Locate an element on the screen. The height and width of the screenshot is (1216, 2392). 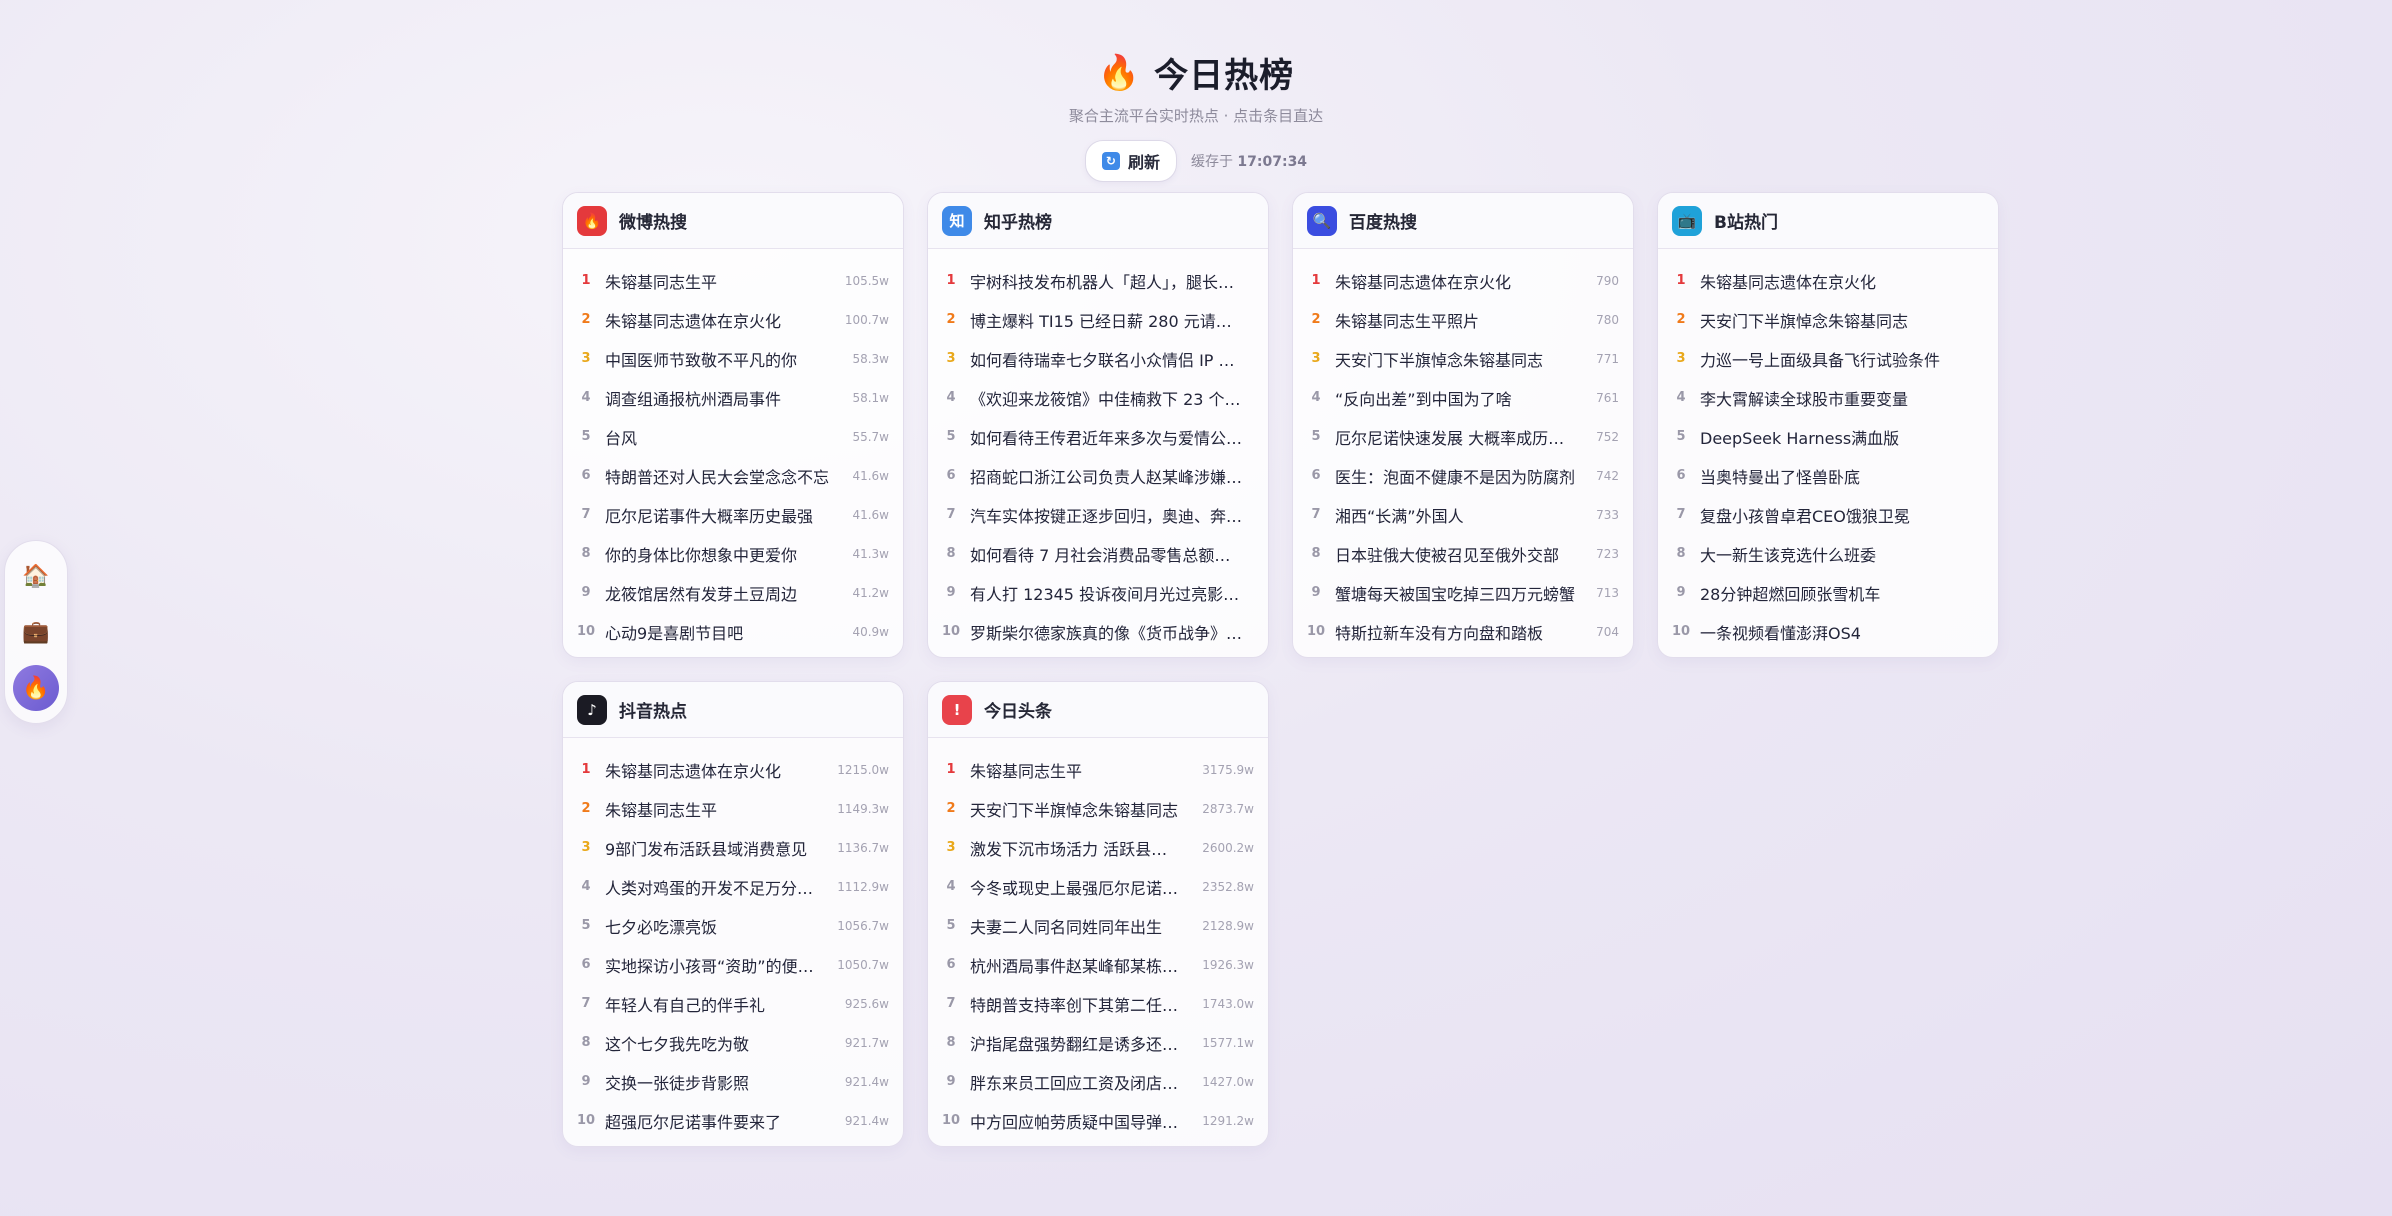
item-title: 心动9是喜剧节目吧 is located at coordinates (723, 632).